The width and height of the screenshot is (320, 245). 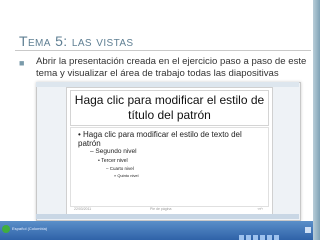 I want to click on slide-footer: 22/03/2011 Pie de página ‹nº›, so click(x=168, y=210).